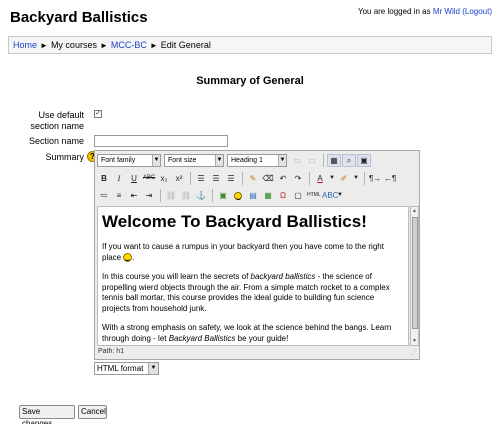 This screenshot has height=424, width=500. Describe the element at coordinates (238, 195) in the screenshot. I see `emoticon-icon` at that location.